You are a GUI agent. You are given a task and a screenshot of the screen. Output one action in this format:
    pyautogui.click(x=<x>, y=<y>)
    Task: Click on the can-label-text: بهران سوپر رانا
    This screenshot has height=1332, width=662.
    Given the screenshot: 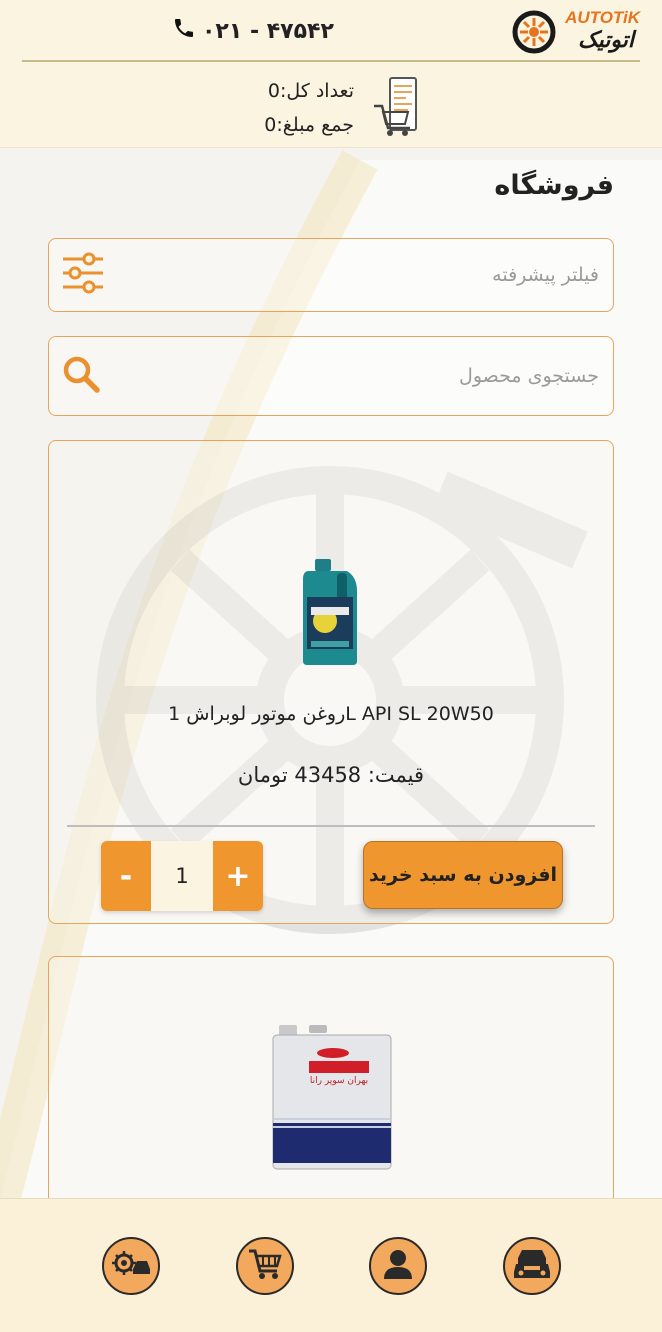 What is the action you would take?
    pyautogui.click(x=339, y=1081)
    